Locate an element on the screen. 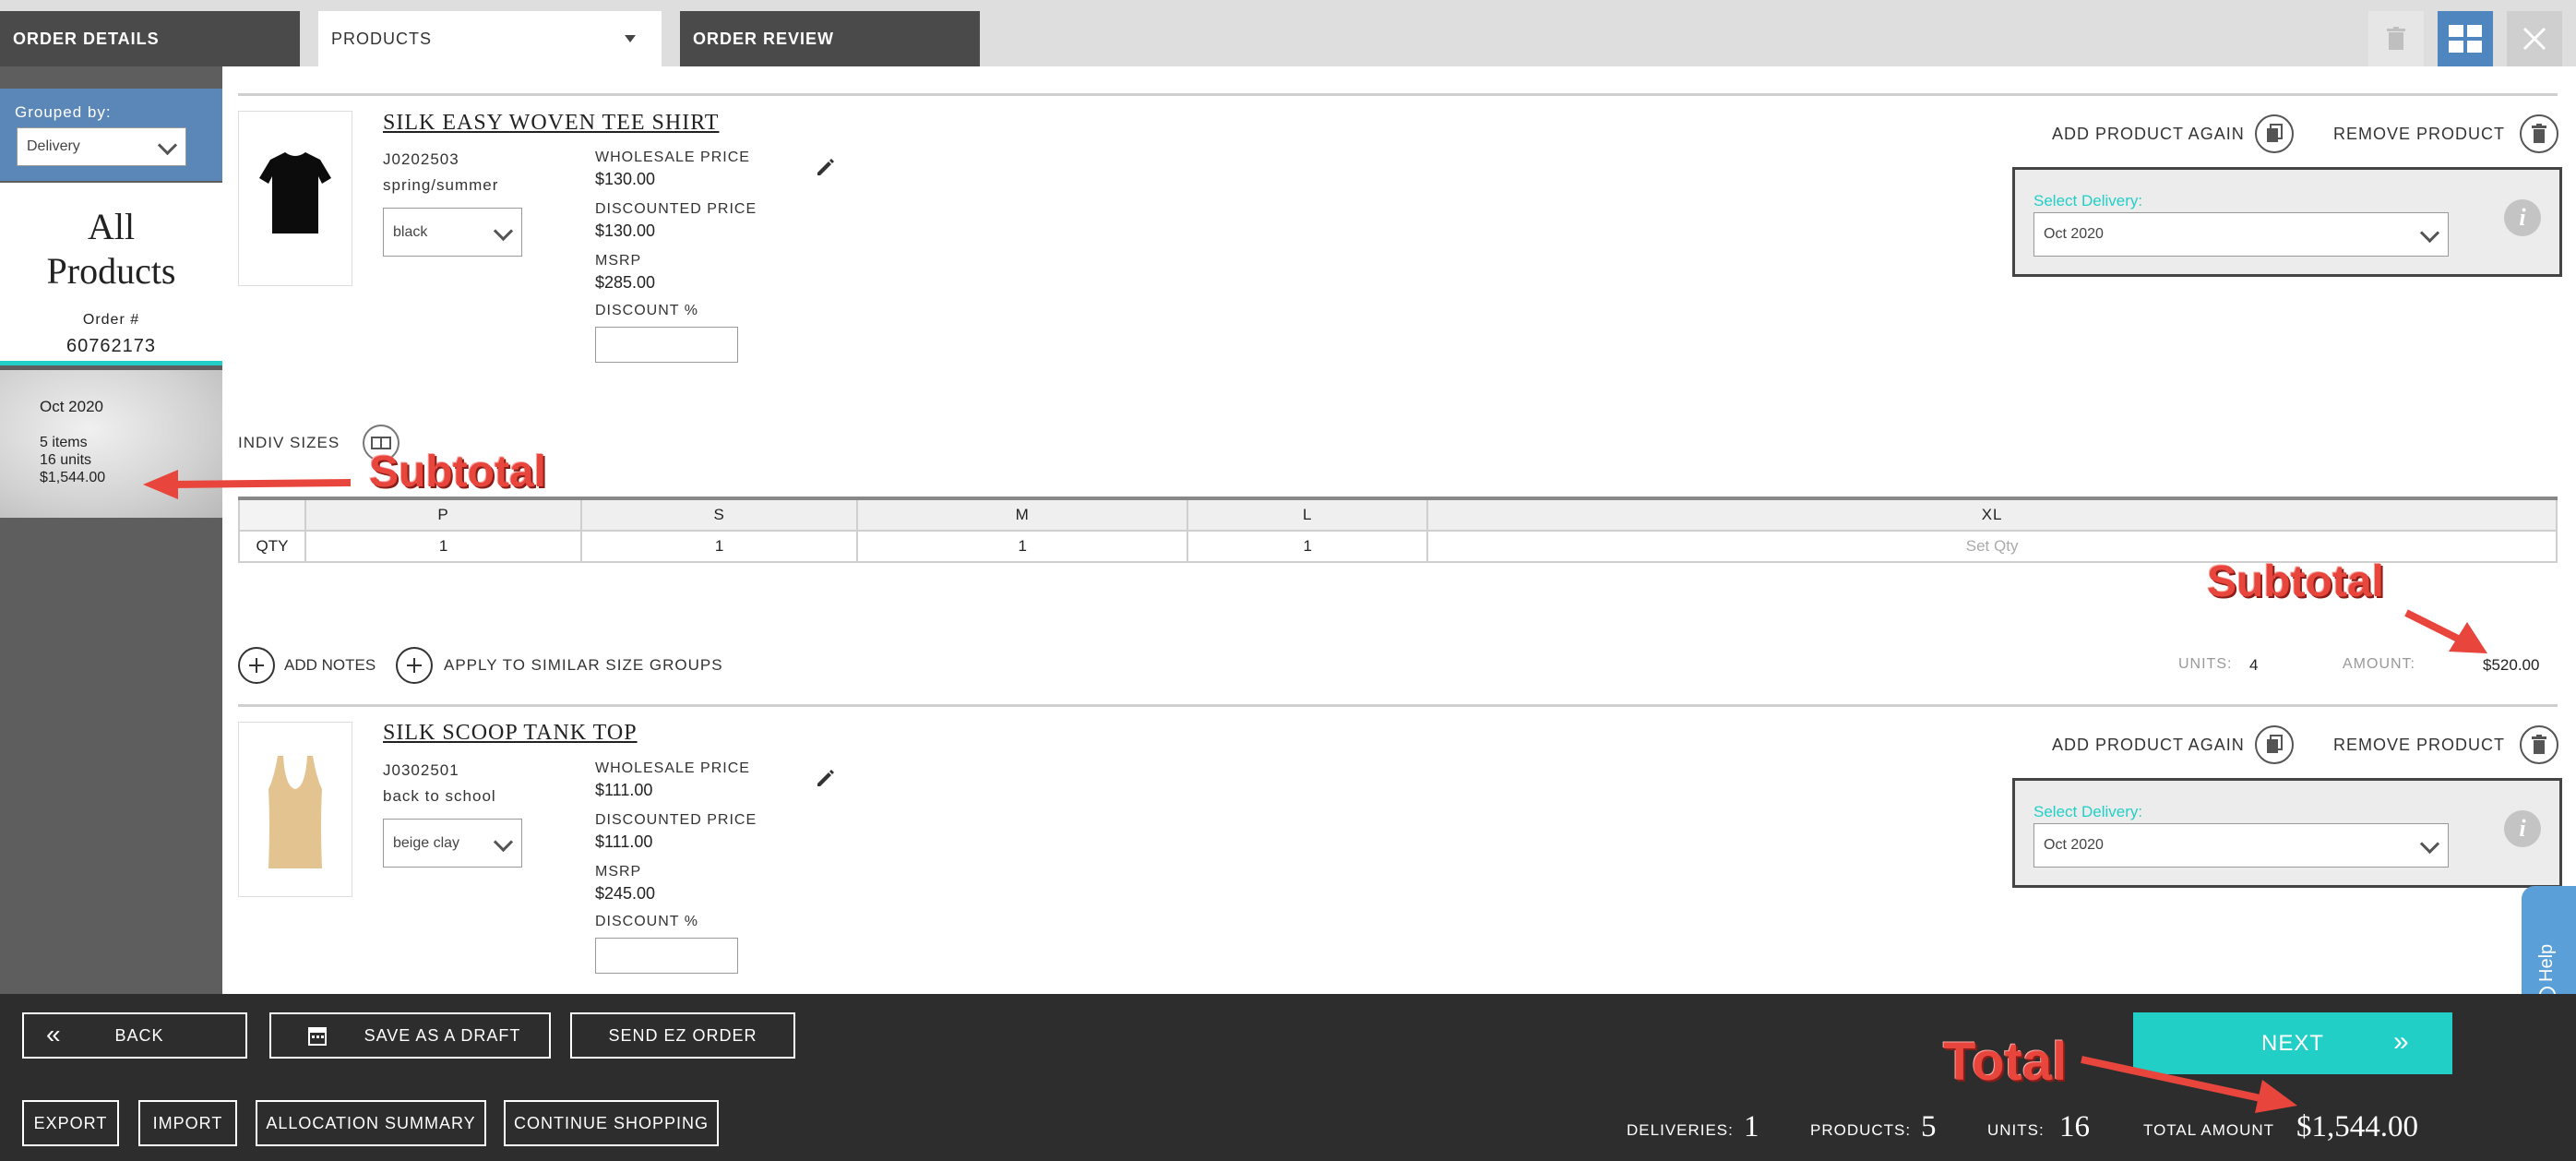  grouped-by-label: Grouped by: is located at coordinates (64, 112).